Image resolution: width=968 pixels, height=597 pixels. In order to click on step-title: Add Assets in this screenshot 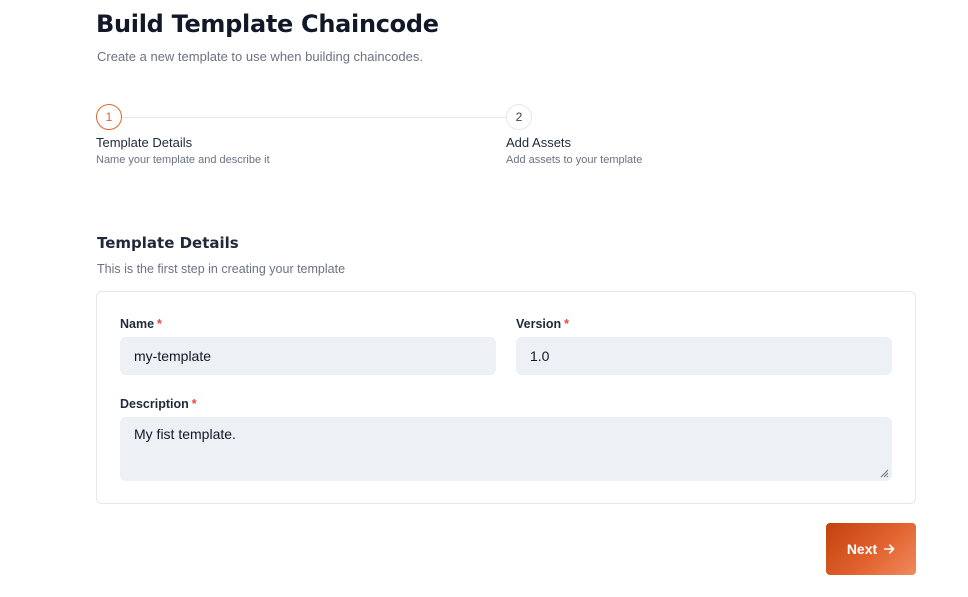, I will do `click(539, 142)`.